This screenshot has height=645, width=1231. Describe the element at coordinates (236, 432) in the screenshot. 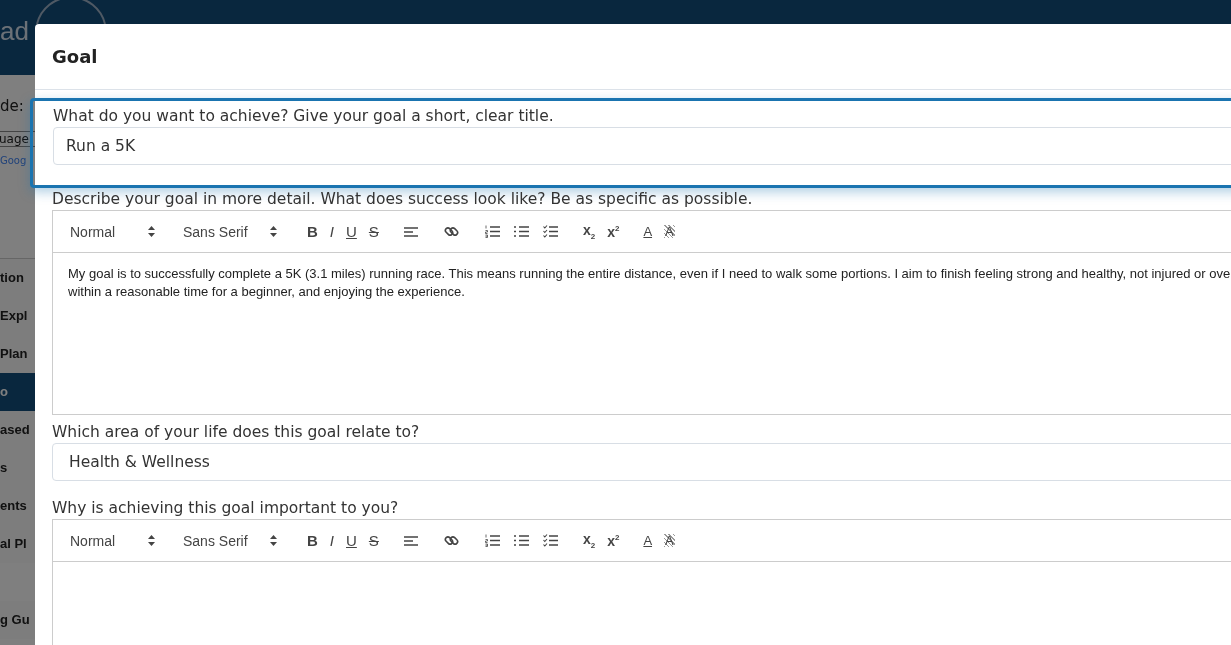

I see `field-label: Which area of your life does this goal relate to?` at that location.